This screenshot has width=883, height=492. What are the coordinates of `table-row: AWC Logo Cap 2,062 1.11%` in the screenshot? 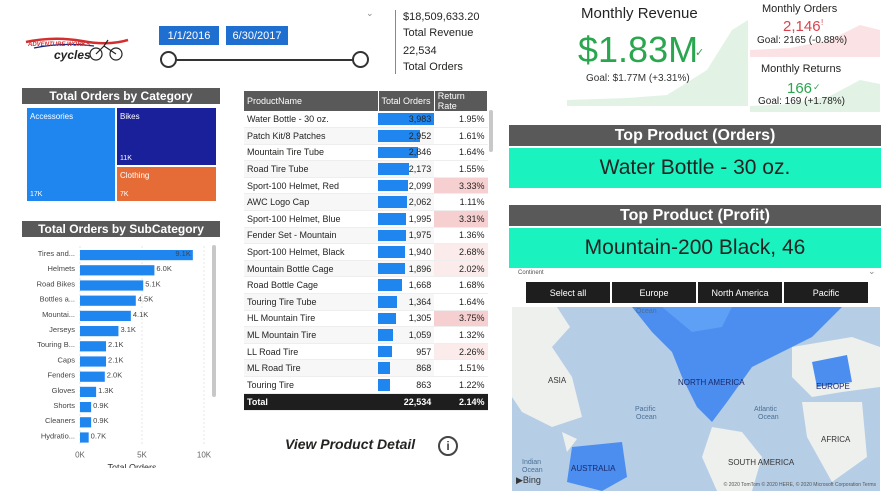 It's located at (366, 202).